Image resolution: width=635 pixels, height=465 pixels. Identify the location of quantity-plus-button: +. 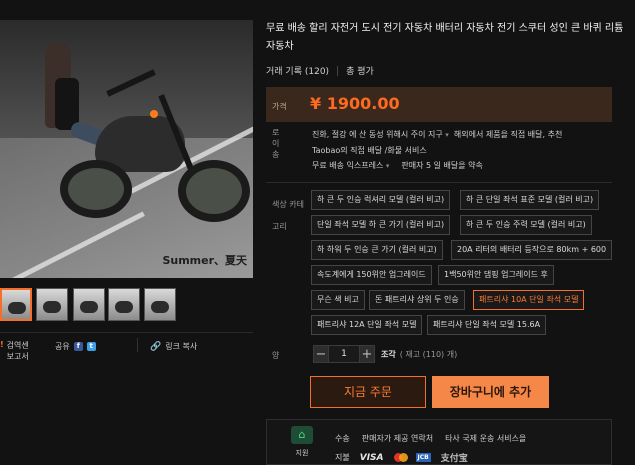
(367, 354).